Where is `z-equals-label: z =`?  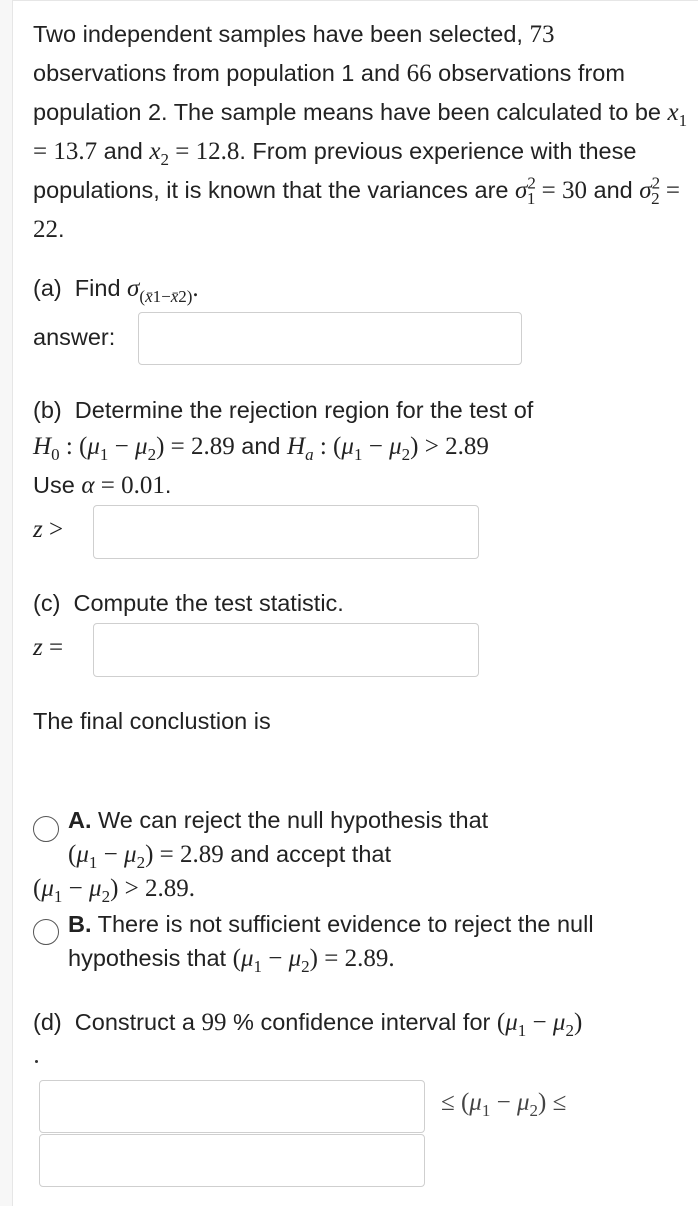 z-equals-label: z = is located at coordinates (48, 647).